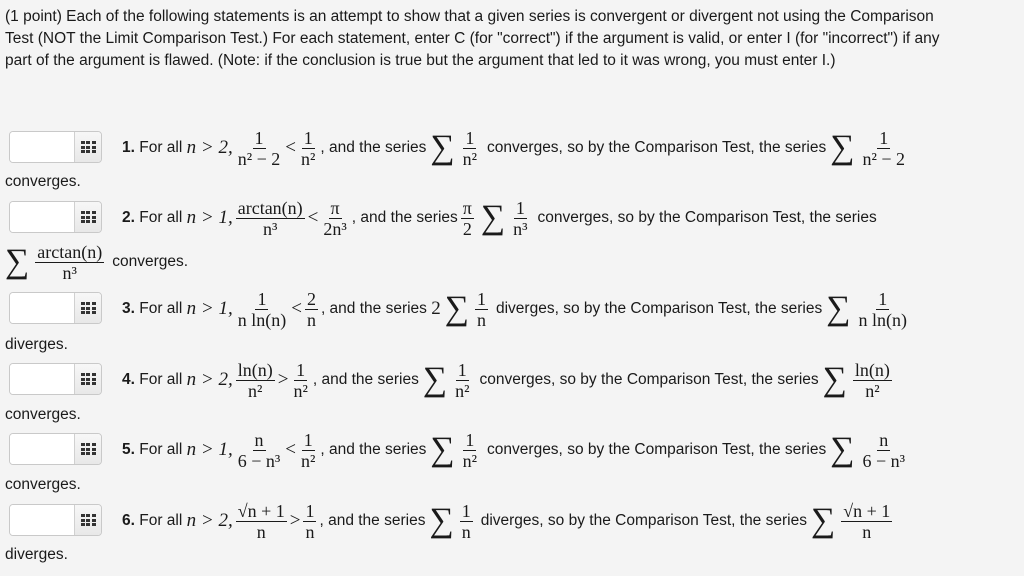 The image size is (1024, 576). Describe the element at coordinates (467, 218) in the screenshot. I see `coefficient-fraction: π2` at that location.